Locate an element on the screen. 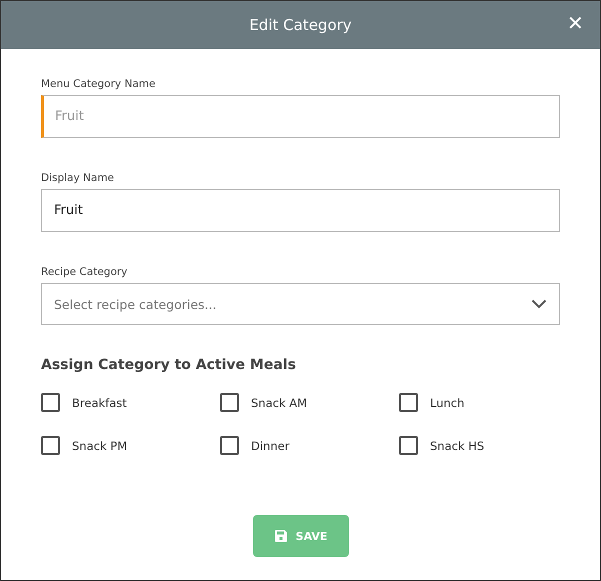 This screenshot has height=581, width=601. close-button: ✕ is located at coordinates (575, 24).